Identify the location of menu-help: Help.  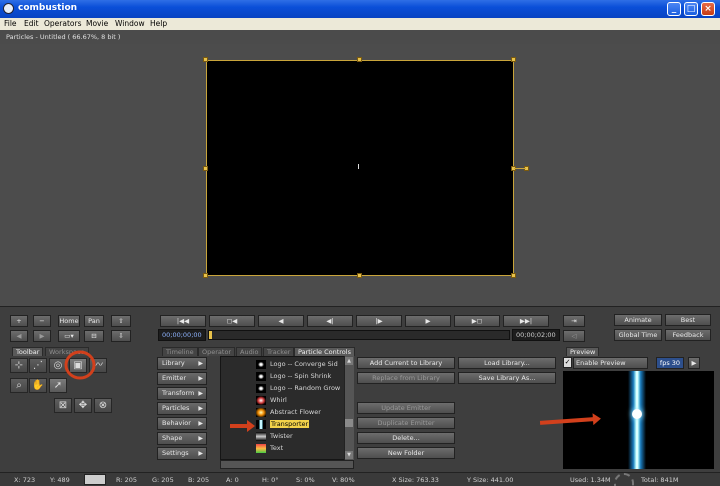
(158, 23).